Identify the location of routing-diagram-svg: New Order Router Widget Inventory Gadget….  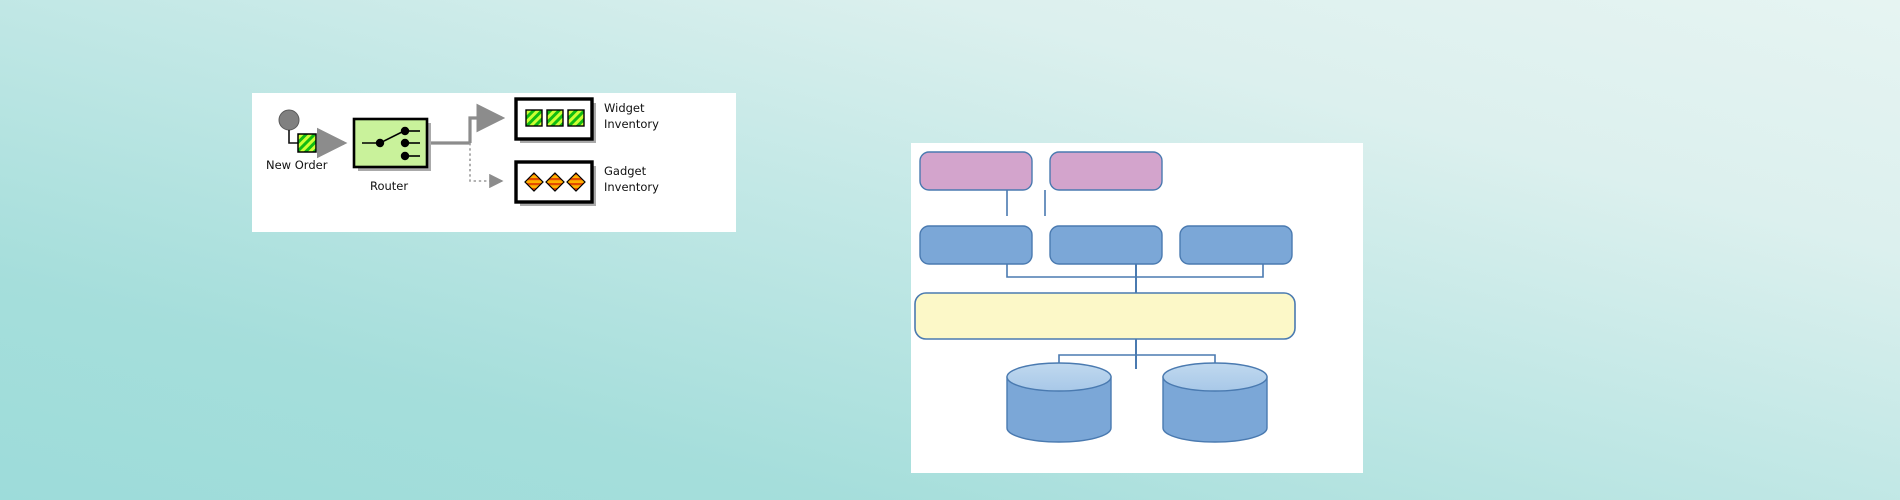
(462, 151).